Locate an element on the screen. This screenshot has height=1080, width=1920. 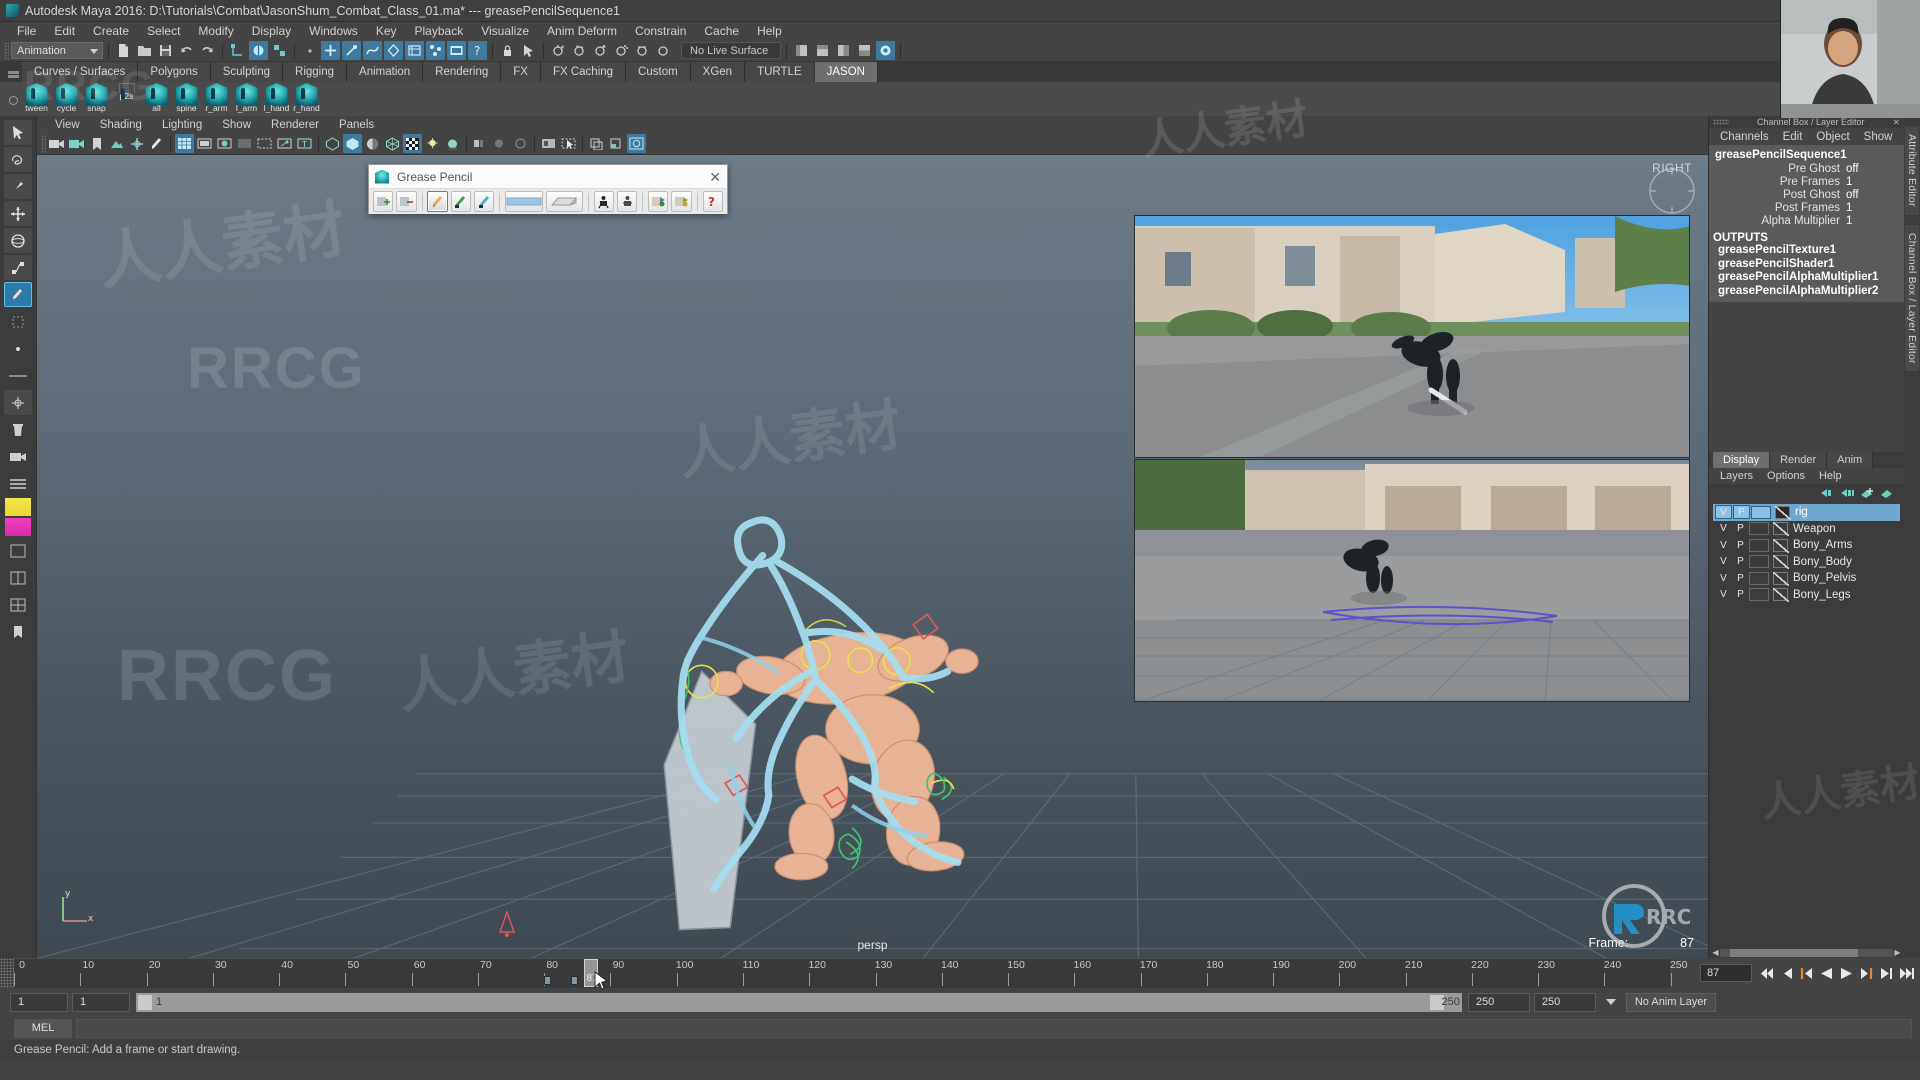
channel-value: 1 is located at coordinates (1874, 208).